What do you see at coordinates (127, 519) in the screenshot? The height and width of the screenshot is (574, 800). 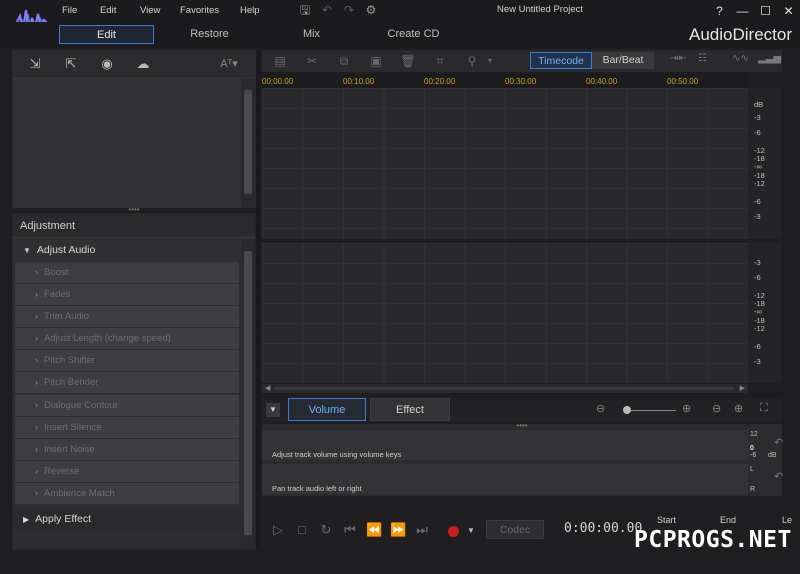 I see `apply-effect-group: ▶ Apply Effect` at bounding box center [127, 519].